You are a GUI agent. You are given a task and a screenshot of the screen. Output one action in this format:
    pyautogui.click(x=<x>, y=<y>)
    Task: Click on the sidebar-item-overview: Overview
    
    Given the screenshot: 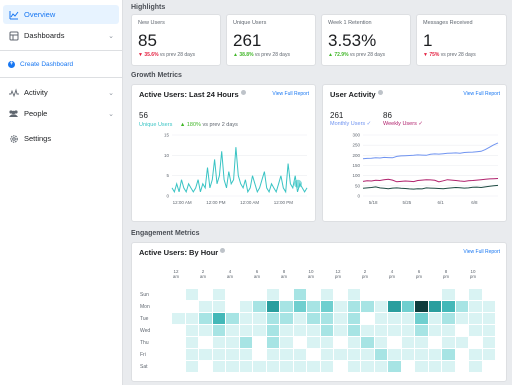 What is the action you would take?
    pyautogui.click(x=61, y=14)
    